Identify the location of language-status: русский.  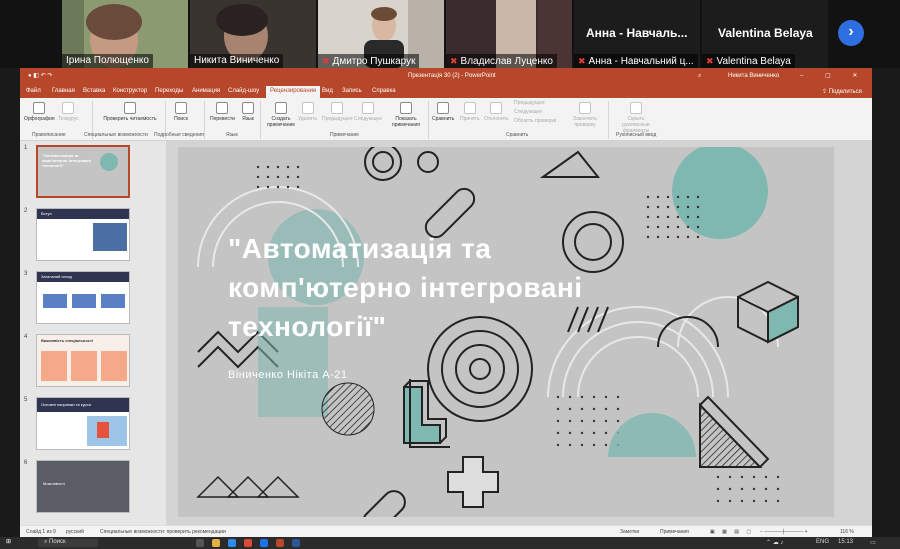
(75, 532).